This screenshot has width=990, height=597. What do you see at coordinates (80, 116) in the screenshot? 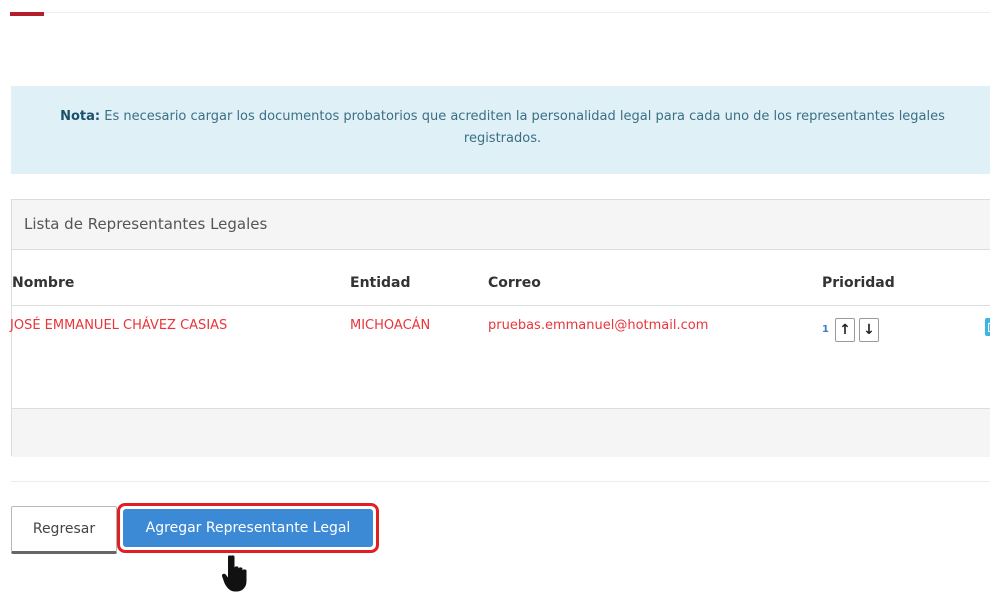
I see `note-label: Nota:` at bounding box center [80, 116].